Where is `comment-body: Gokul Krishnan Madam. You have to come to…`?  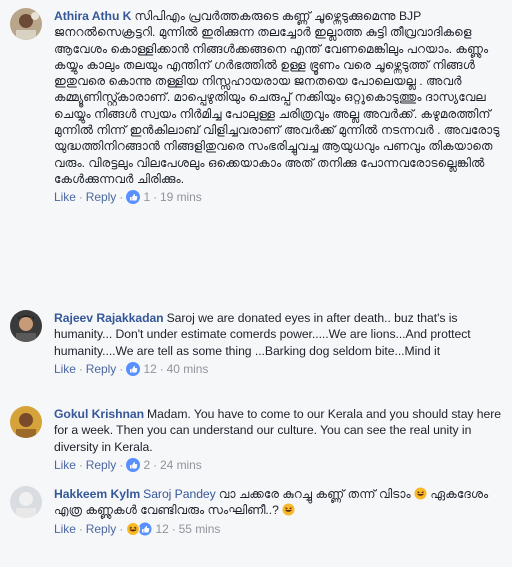
comment-body: Gokul Krishnan Madam. You have to come to… is located at coordinates (279, 439).